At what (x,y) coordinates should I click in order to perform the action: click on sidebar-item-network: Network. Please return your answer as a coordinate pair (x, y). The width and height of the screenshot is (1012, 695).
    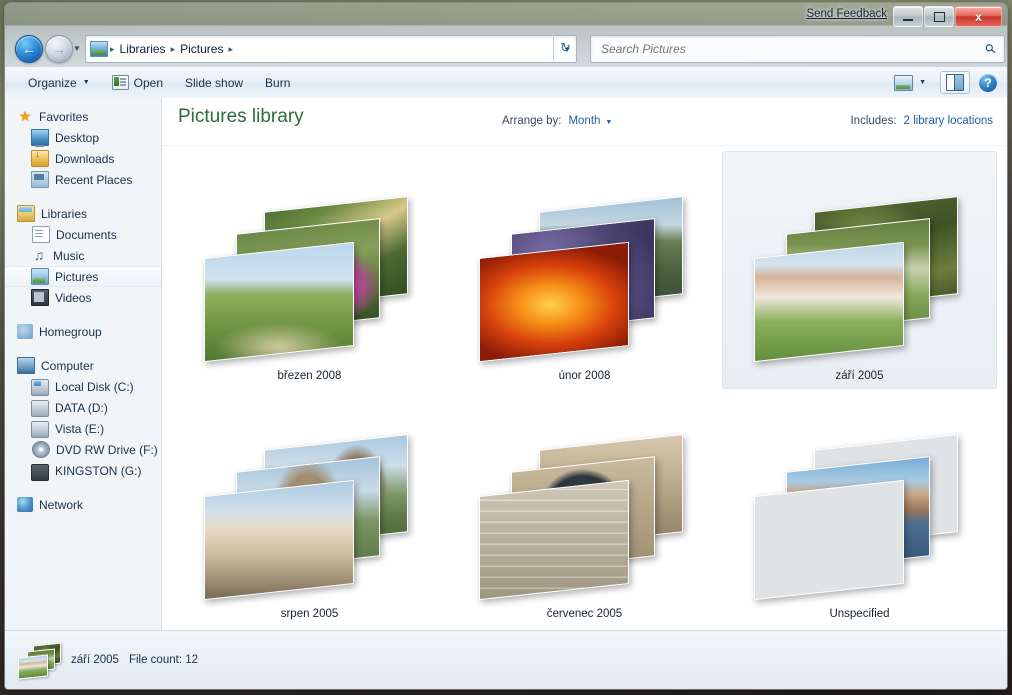
    Looking at the image, I should click on (83, 504).